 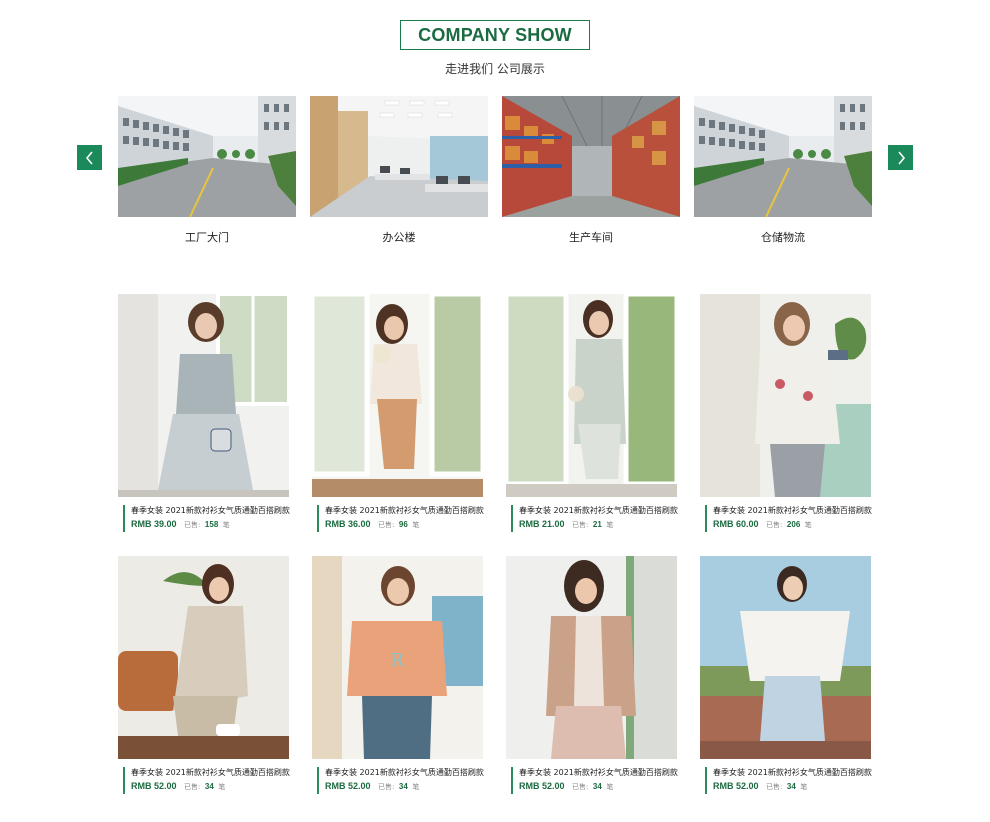 What do you see at coordinates (591, 237) in the screenshot?
I see `carousel-item-label: 生产车间` at bounding box center [591, 237].